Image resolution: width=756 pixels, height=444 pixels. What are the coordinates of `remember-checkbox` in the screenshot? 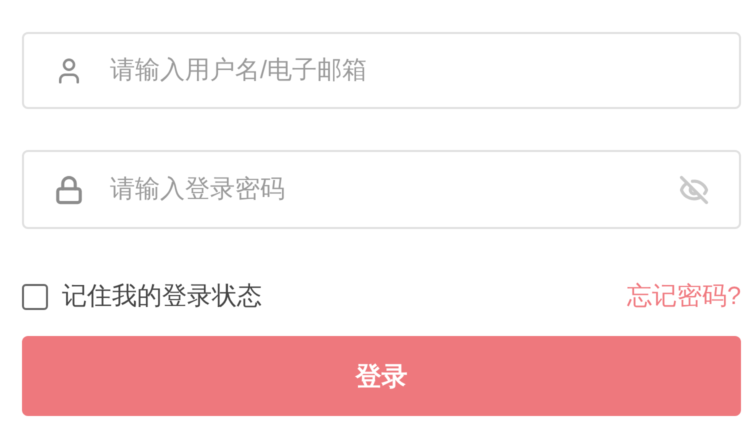 It's located at (35, 297).